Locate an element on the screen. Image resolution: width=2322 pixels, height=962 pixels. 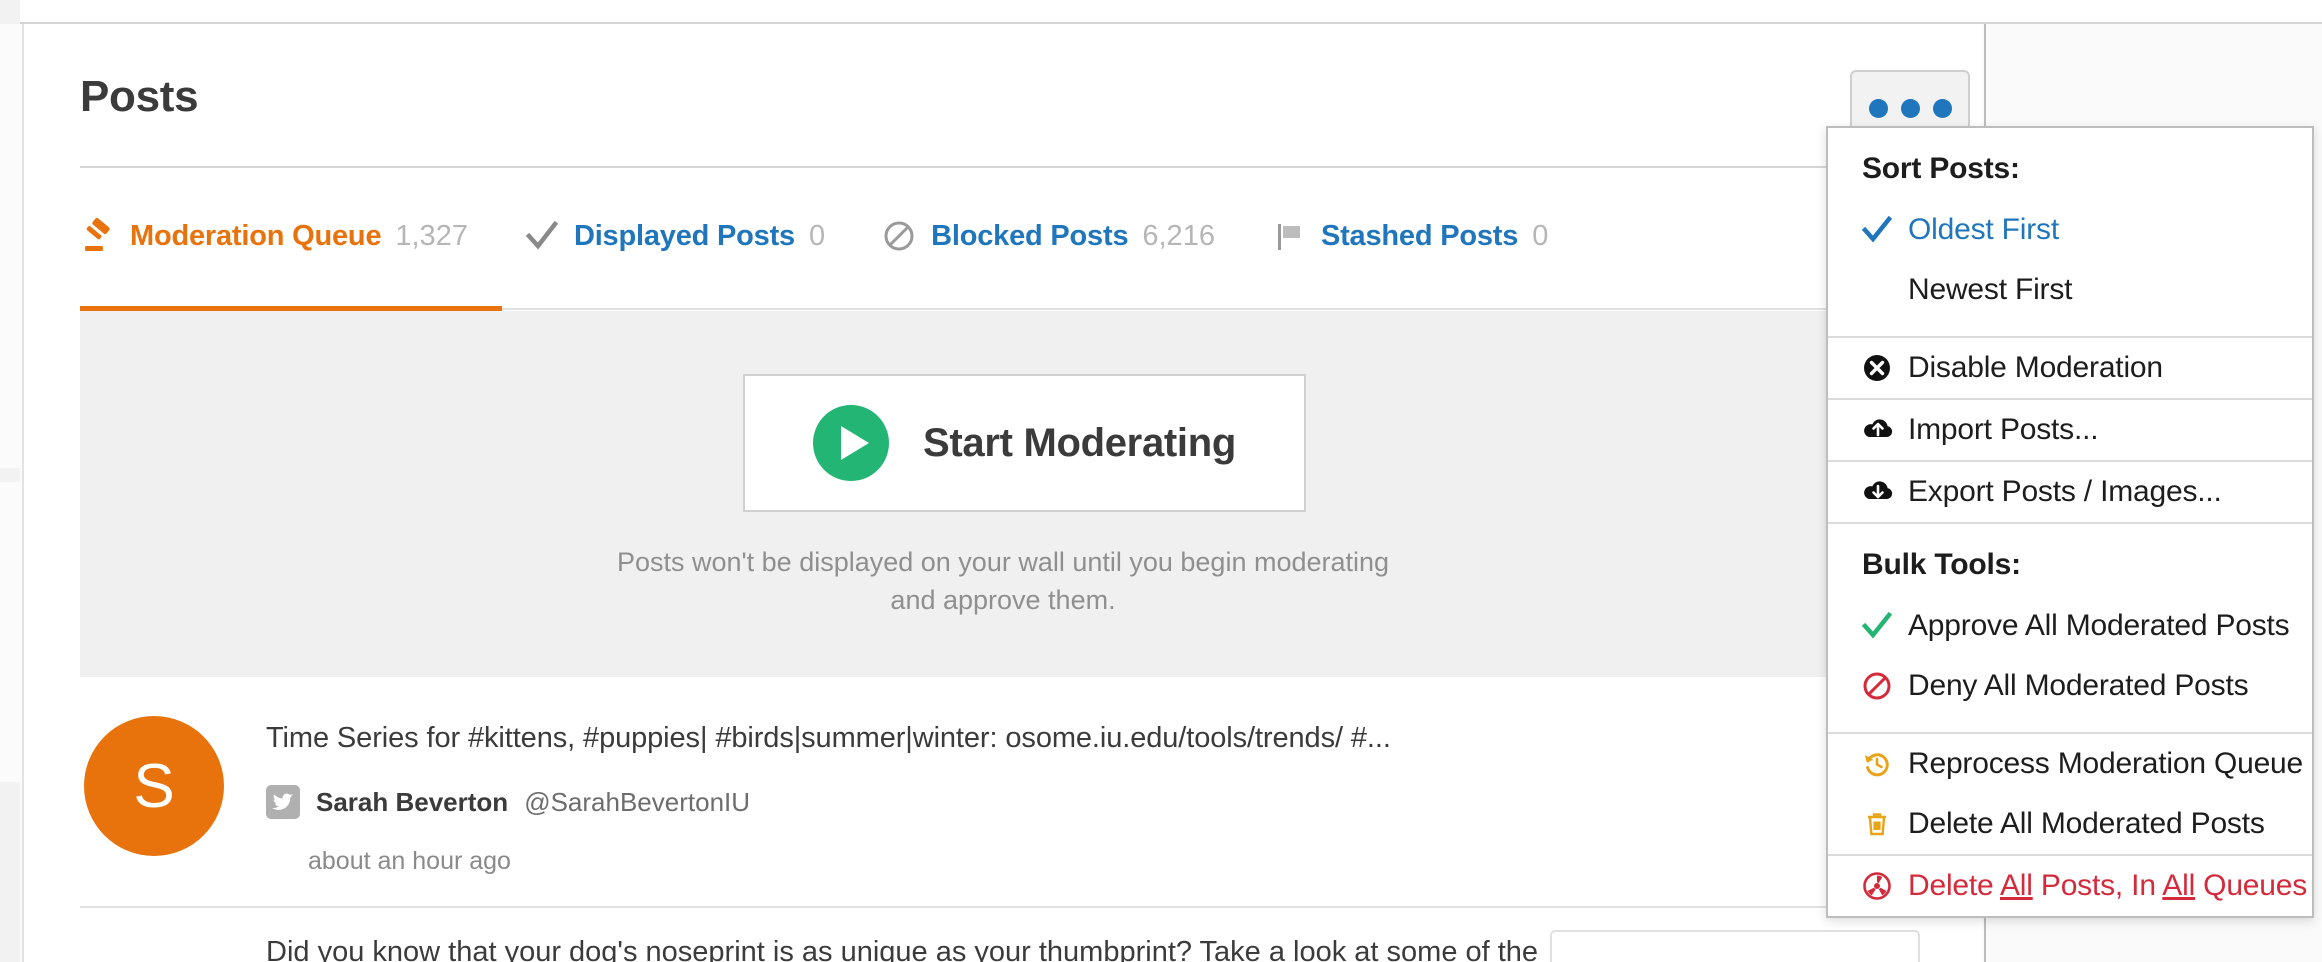
tab-label: Blocked Posts is located at coordinates (1030, 235).